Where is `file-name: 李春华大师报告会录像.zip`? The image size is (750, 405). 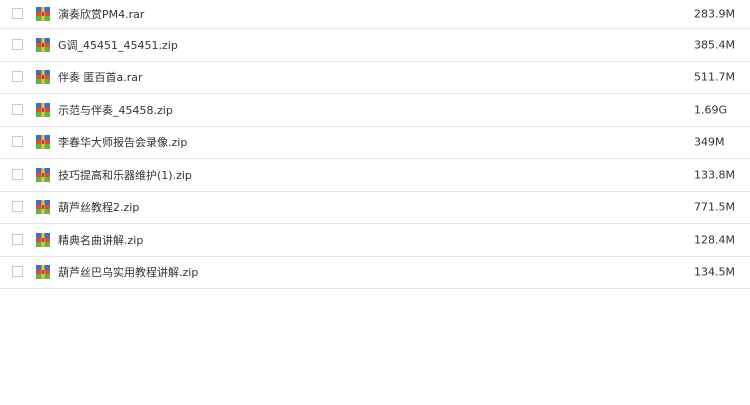 file-name: 李春华大师报告会录像.zip is located at coordinates (122, 142).